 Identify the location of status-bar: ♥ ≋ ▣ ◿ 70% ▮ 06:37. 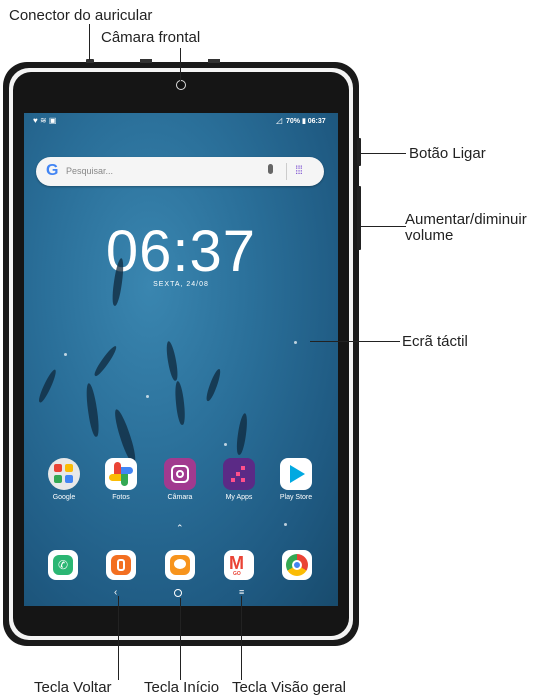
(181, 121).